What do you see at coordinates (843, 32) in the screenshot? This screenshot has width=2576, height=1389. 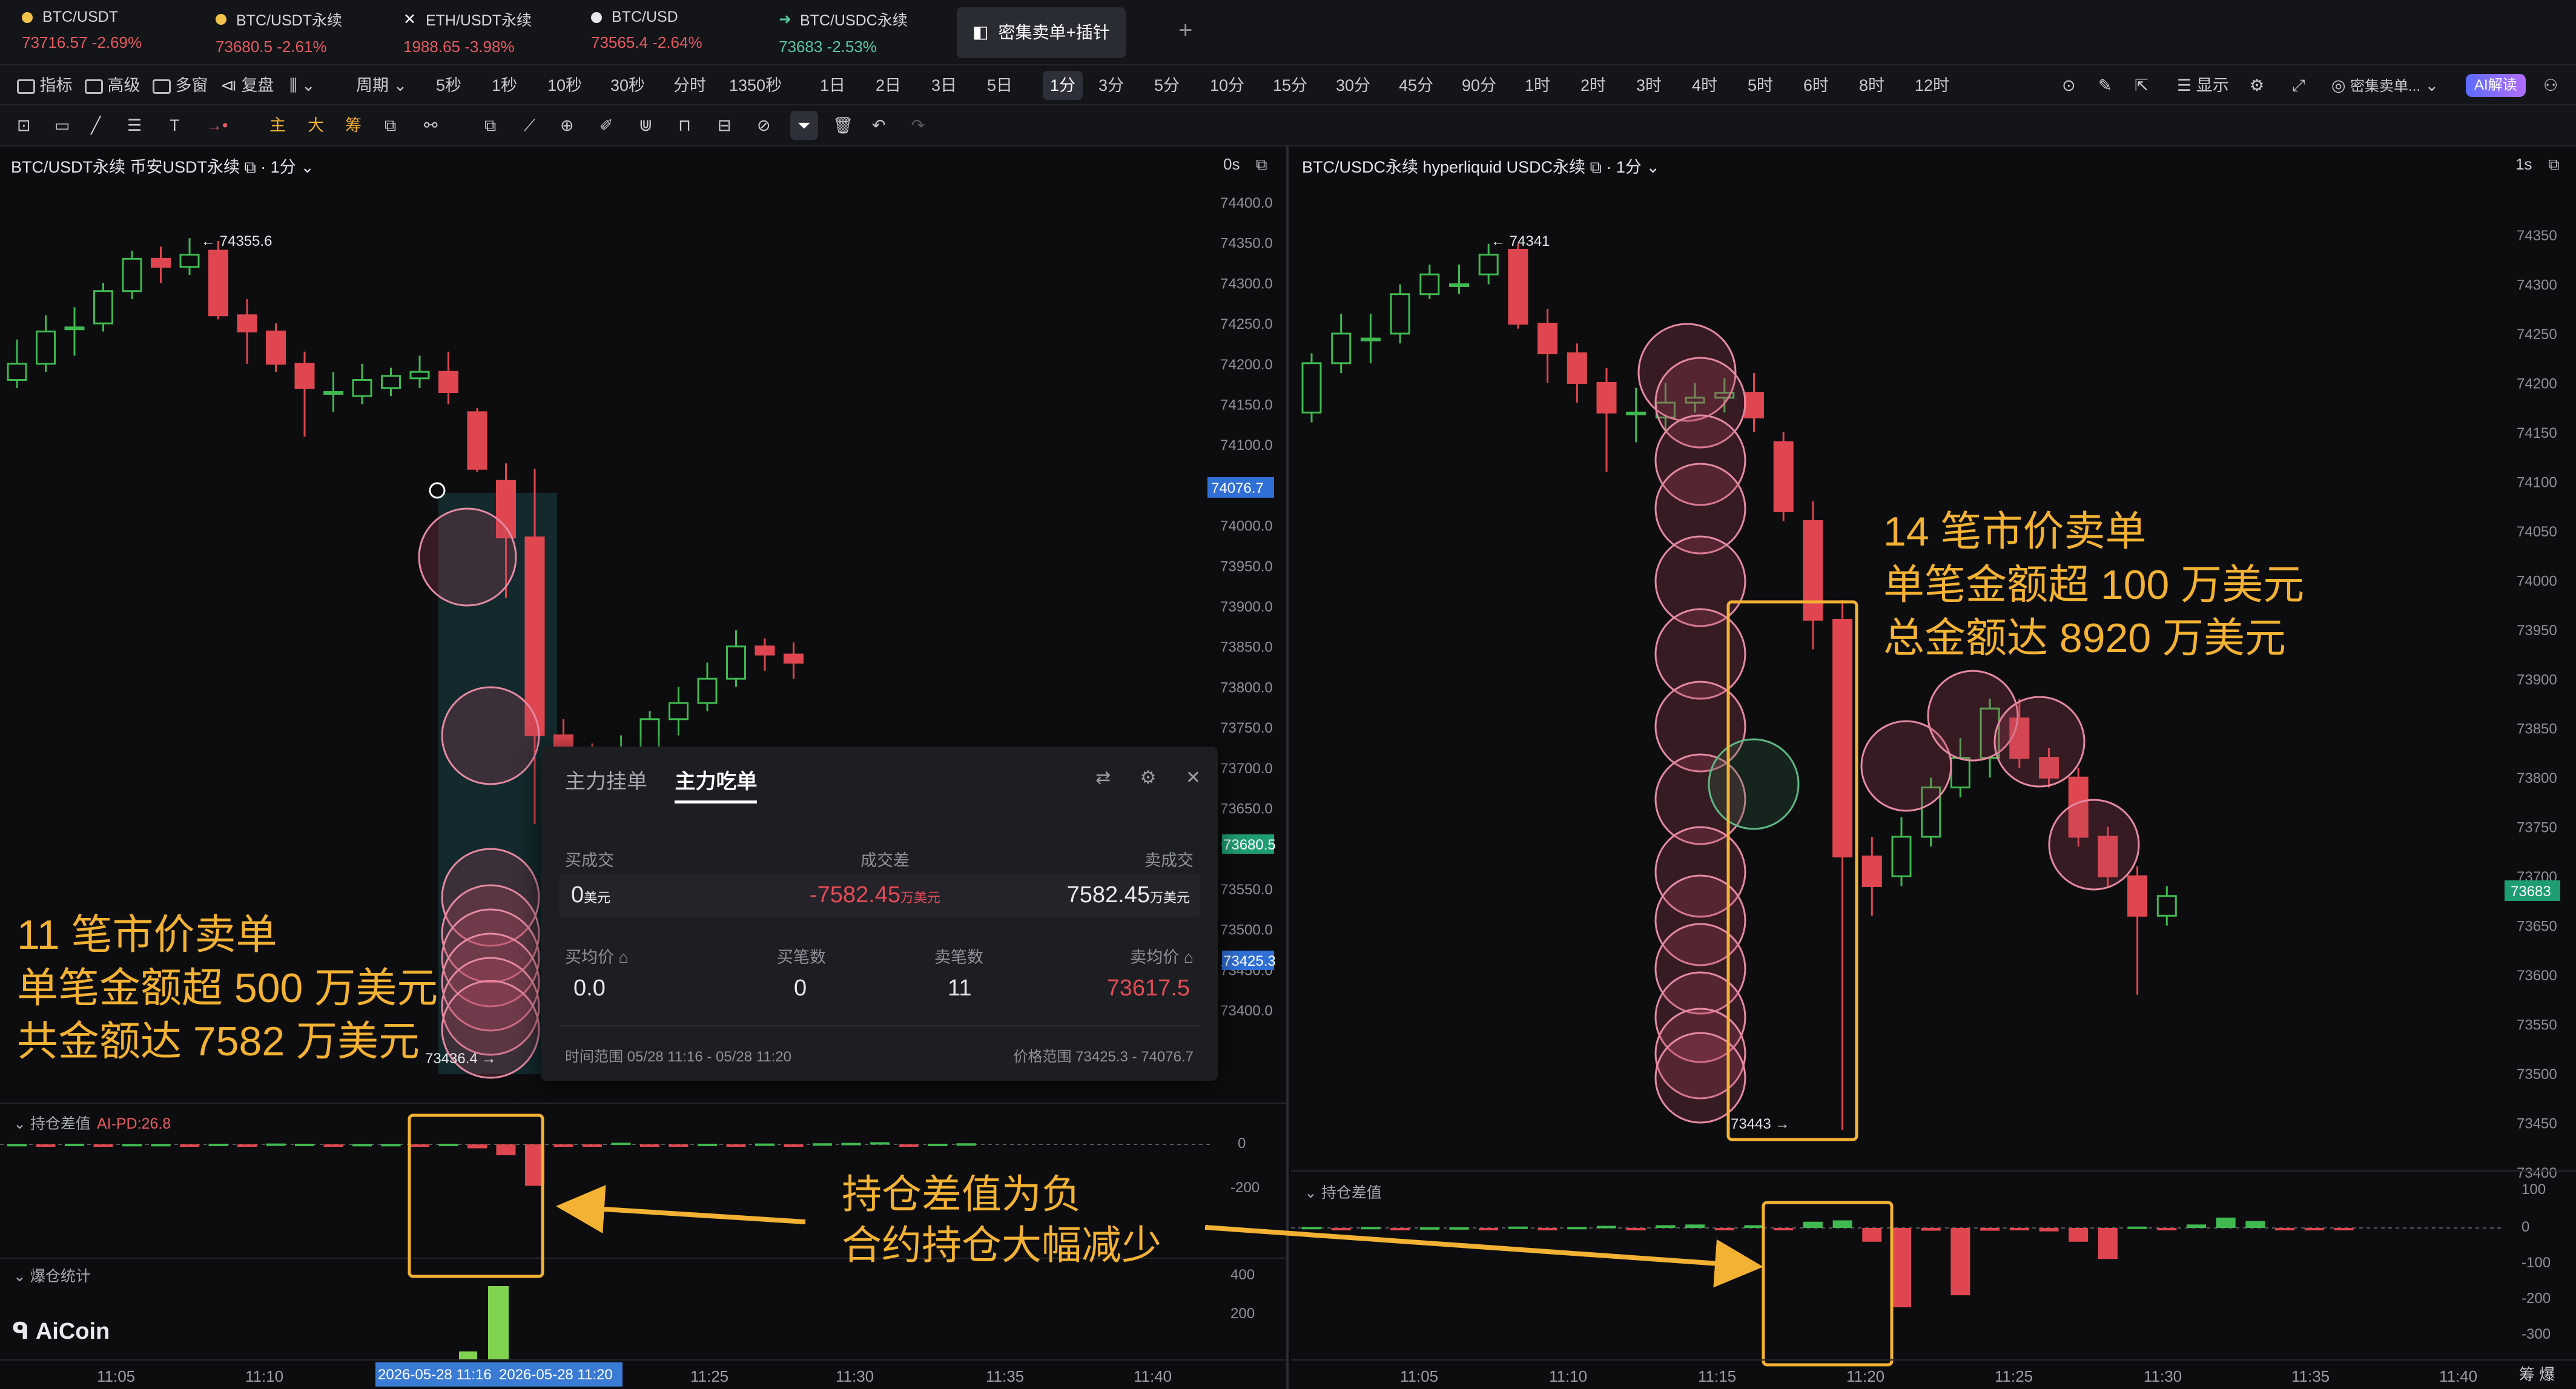 I see `ticker-tab-btc-usdc-perp: ➜ BTC/USDC永续 73683 -2.53%` at bounding box center [843, 32].